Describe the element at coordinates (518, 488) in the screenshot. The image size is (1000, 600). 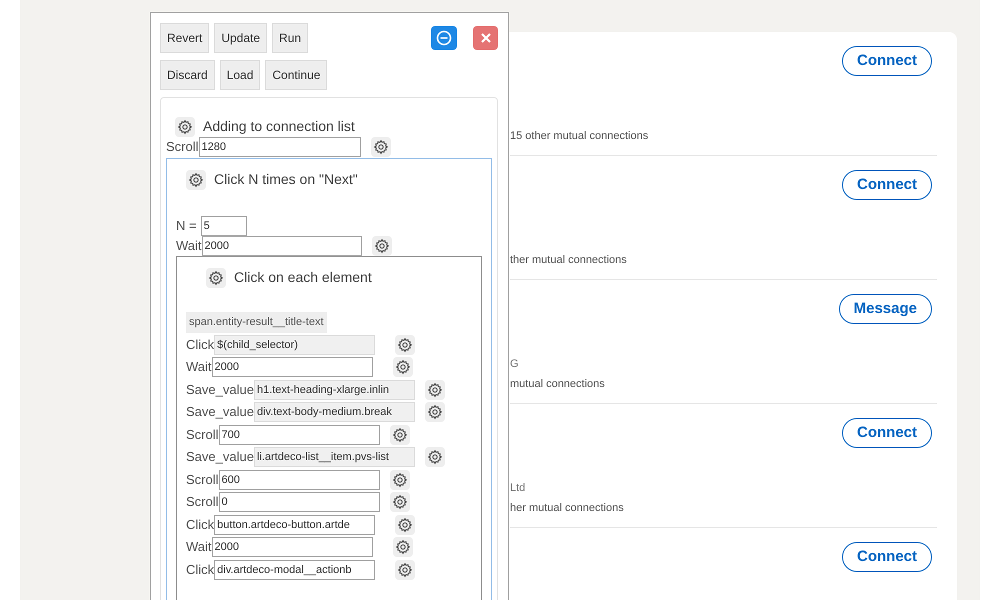
I see `subtitle-text: Ltd` at that location.